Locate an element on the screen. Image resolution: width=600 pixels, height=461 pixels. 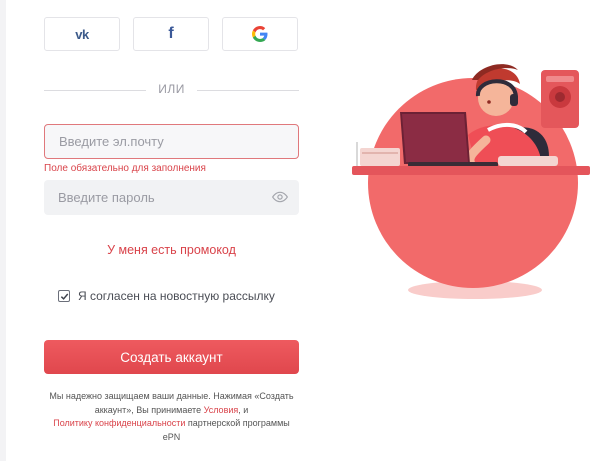
facebook-icon: f is located at coordinates (171, 33).